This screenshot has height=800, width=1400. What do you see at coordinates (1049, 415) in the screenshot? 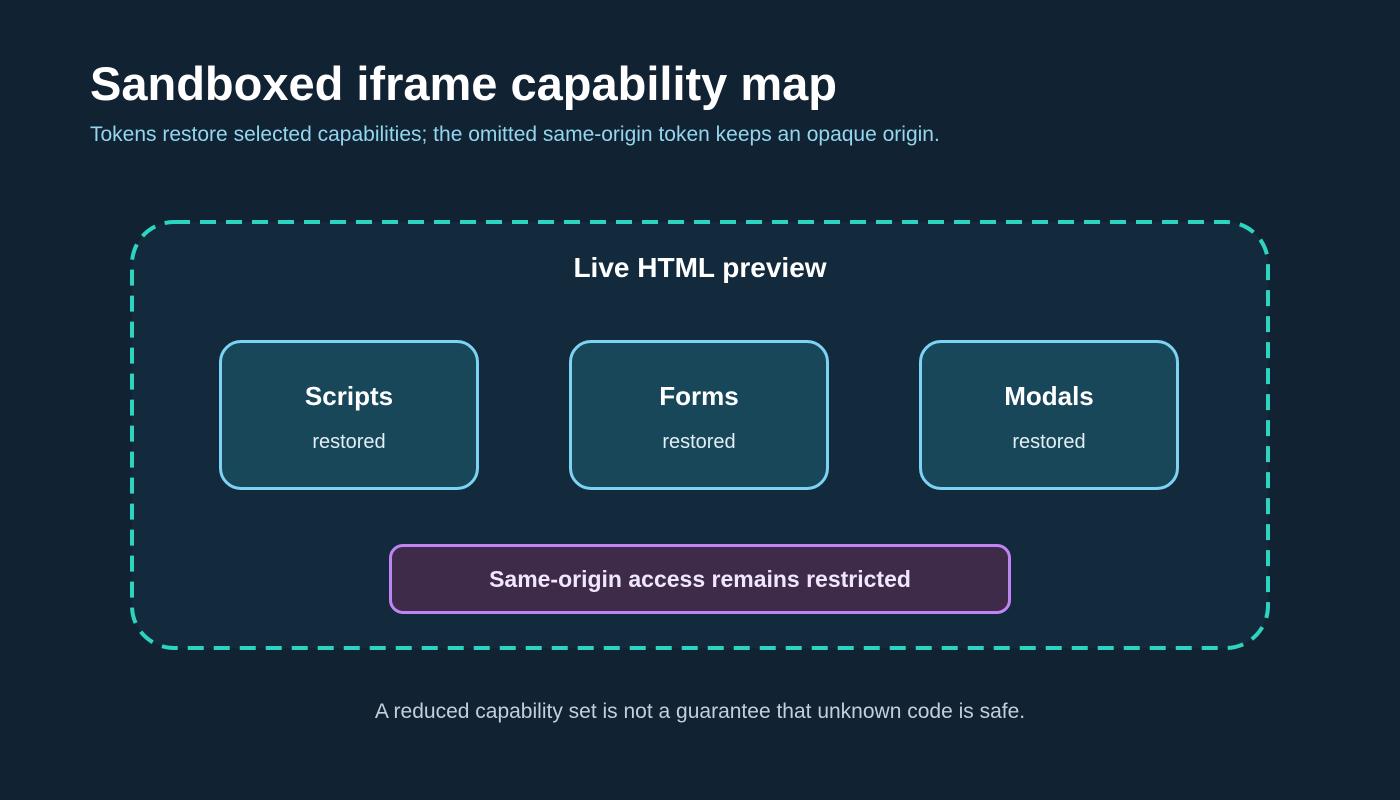
I see `capability-card-modals: Modals restored` at bounding box center [1049, 415].